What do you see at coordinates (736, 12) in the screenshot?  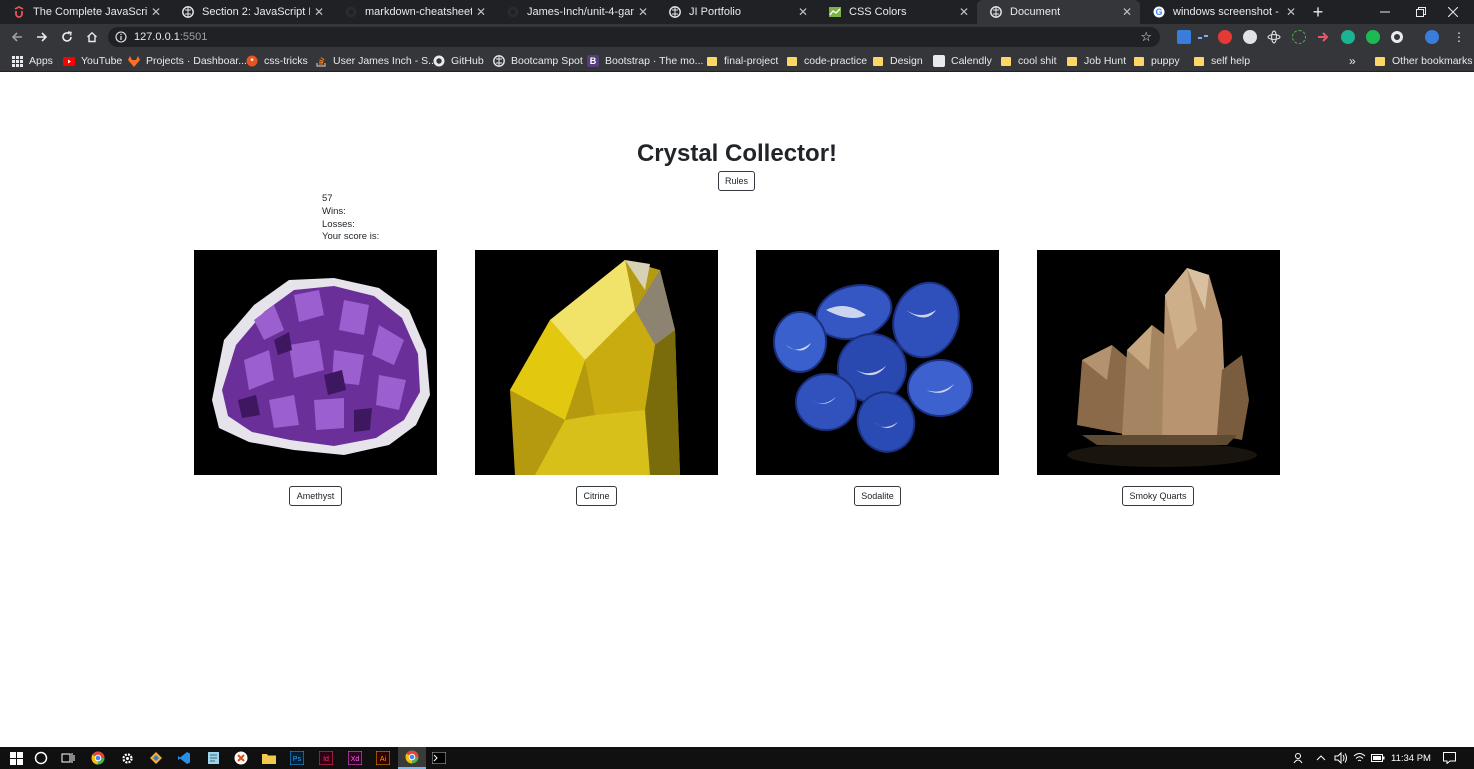 I see `browser-tab-5: JI Portfolio ✕` at bounding box center [736, 12].